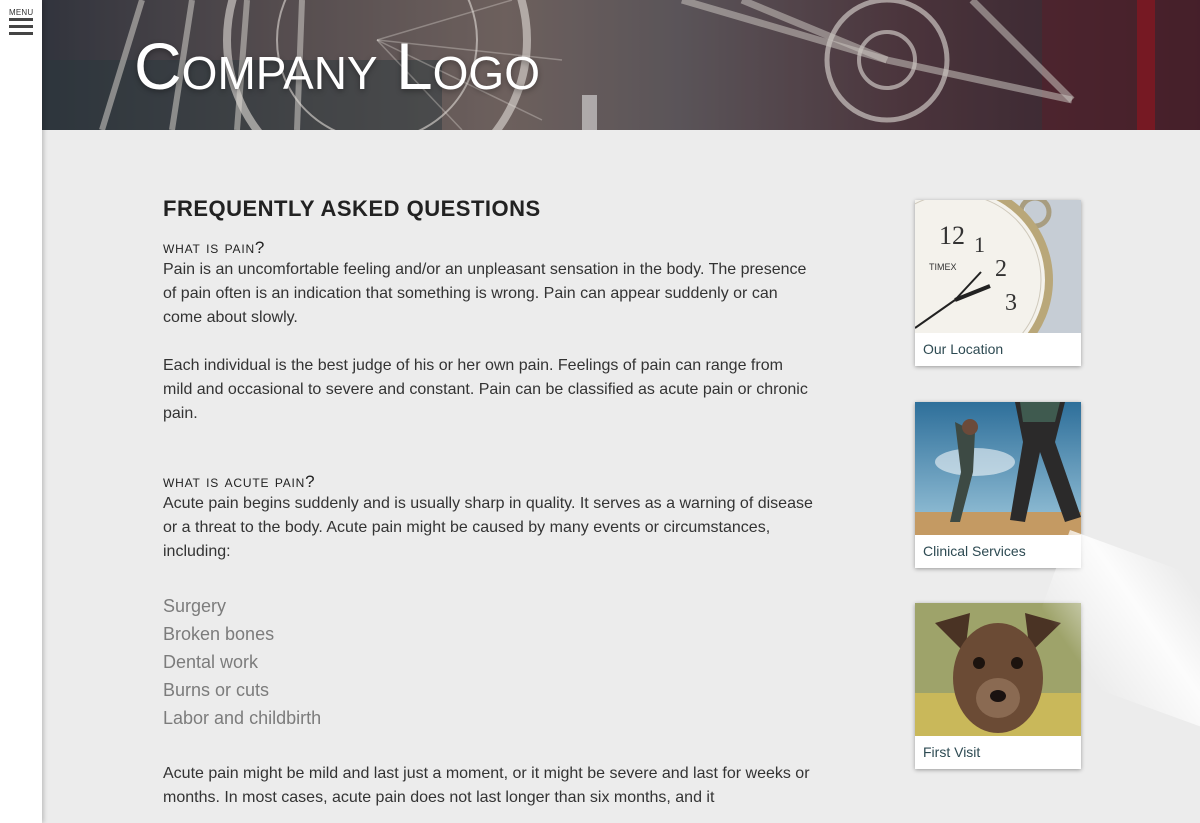  I want to click on menu-rail: MENU, so click(21, 411).